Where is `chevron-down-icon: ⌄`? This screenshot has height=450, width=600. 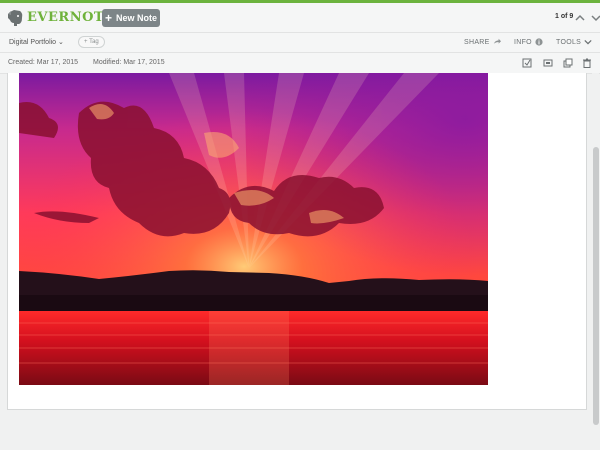
chevron-down-icon: ⌄ is located at coordinates (61, 42).